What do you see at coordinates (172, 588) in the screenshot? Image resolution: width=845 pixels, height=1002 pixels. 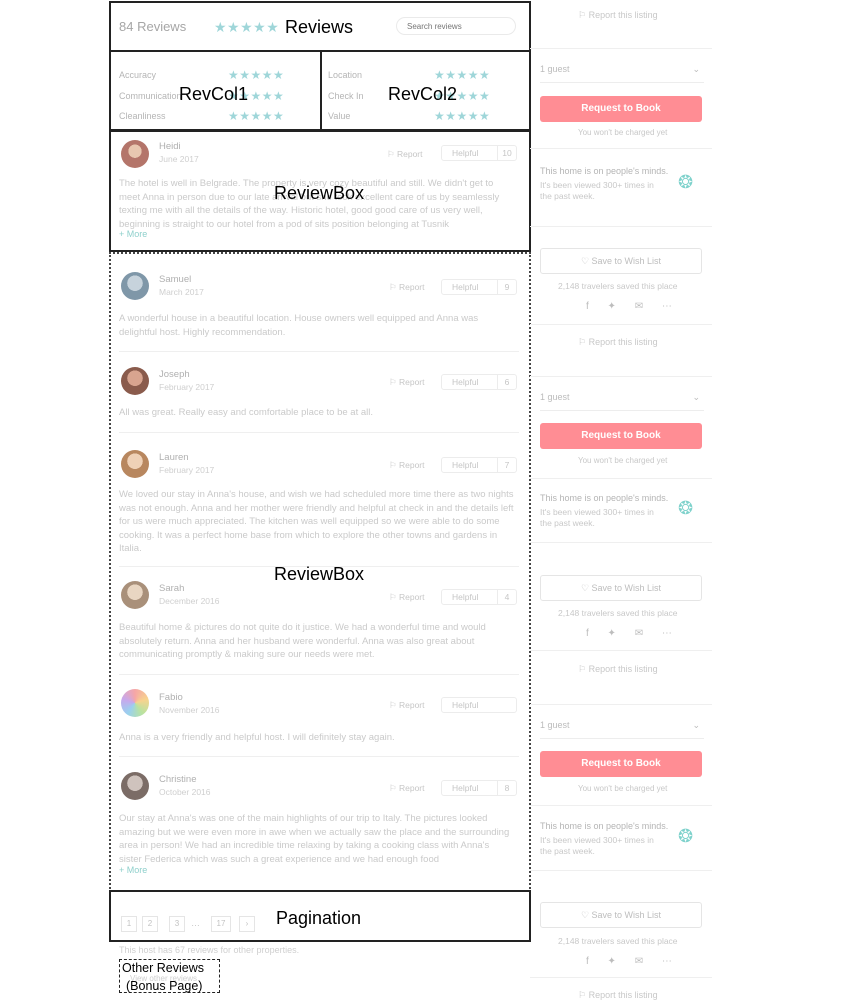 I see `reviewer-name: Sarah` at bounding box center [172, 588].